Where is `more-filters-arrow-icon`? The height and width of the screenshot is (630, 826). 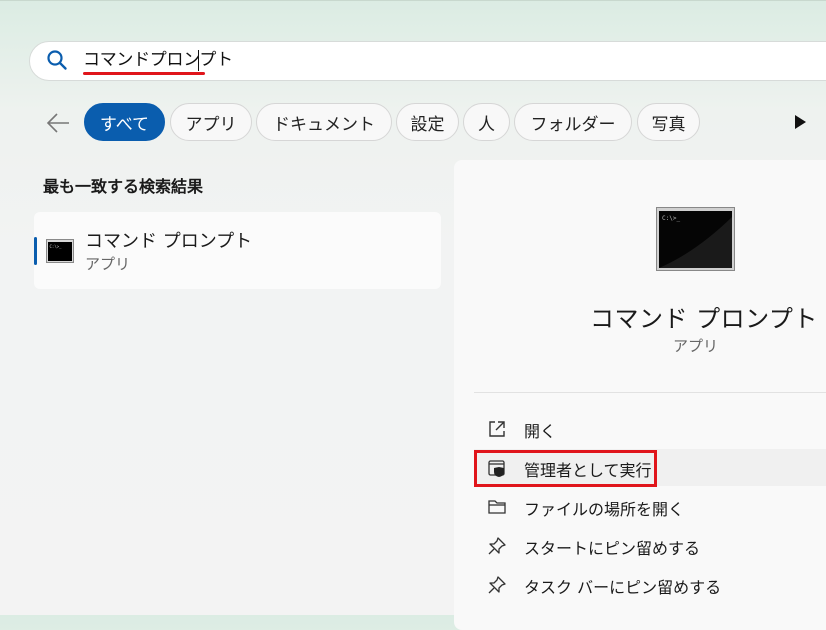 more-filters-arrow-icon is located at coordinates (800, 122).